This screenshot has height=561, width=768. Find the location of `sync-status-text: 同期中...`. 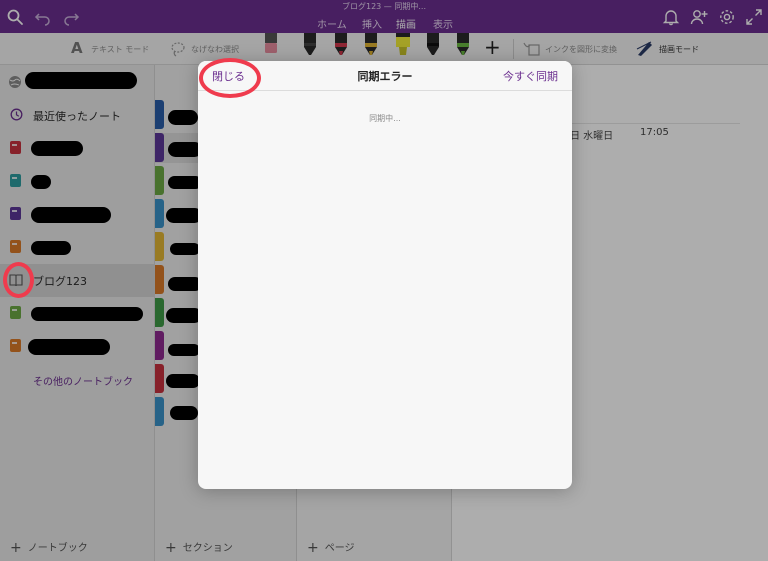

sync-status-text: 同期中... is located at coordinates (385, 118).